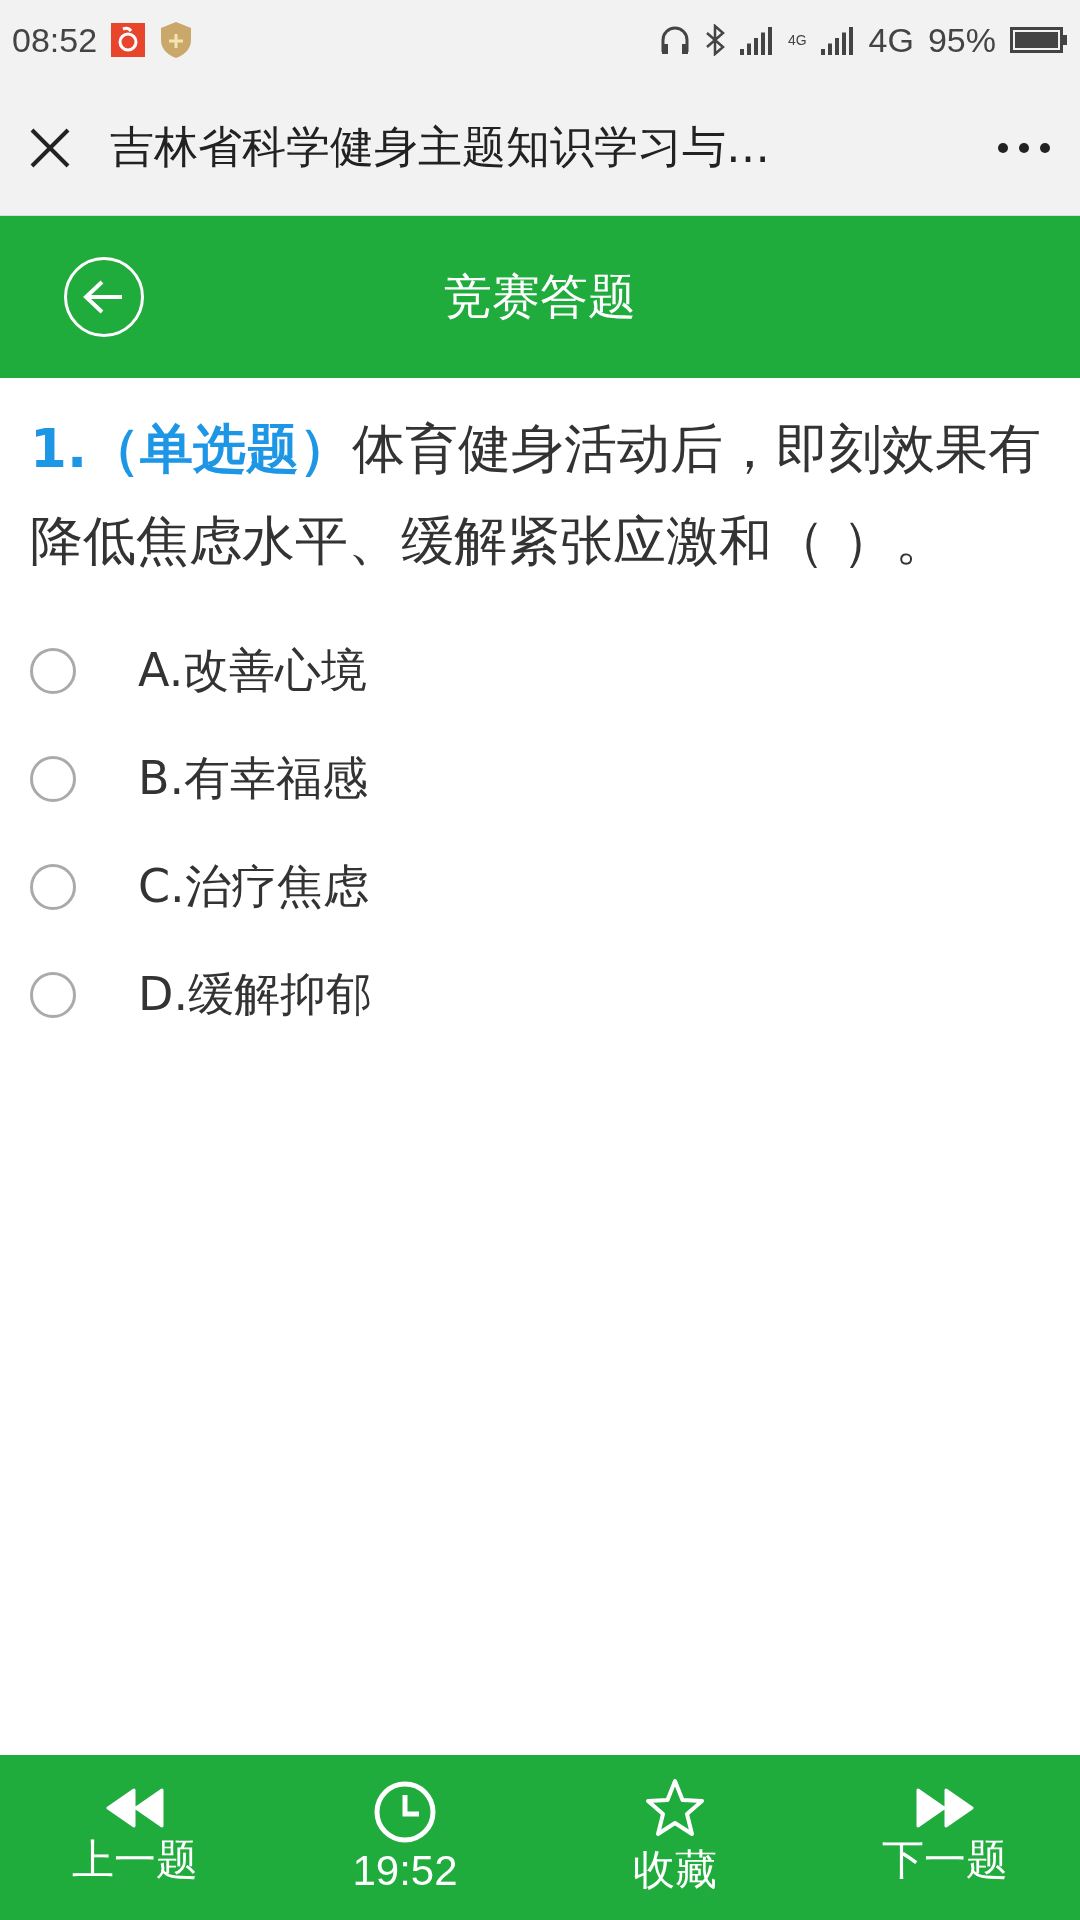 This screenshot has height=1920, width=1080. Describe the element at coordinates (405, 1811) in the screenshot. I see `clock-icon` at that location.